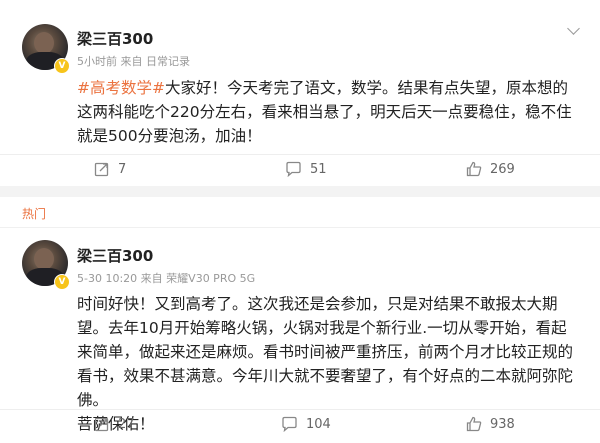  What do you see at coordinates (107, 278) in the screenshot?
I see `post-time: 5-30 10:20` at bounding box center [107, 278].